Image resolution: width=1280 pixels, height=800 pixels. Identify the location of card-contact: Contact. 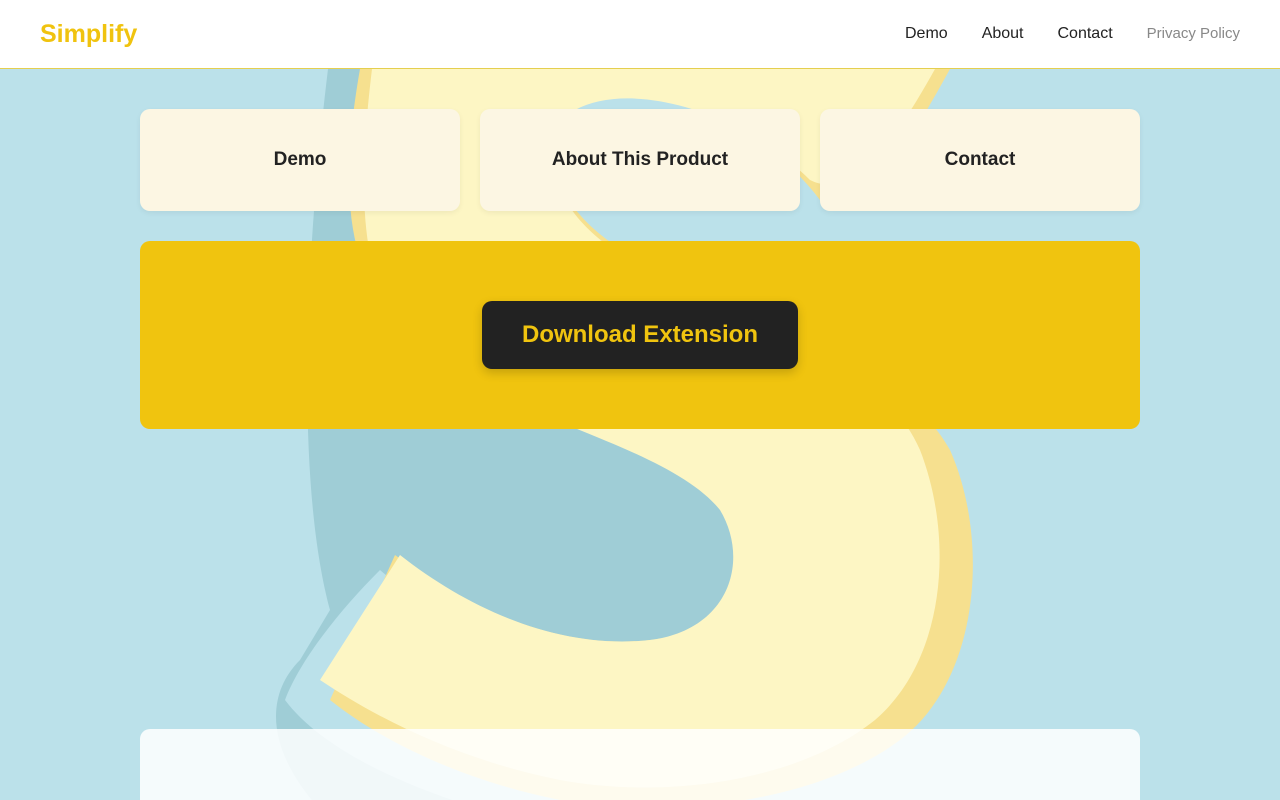
(980, 160).